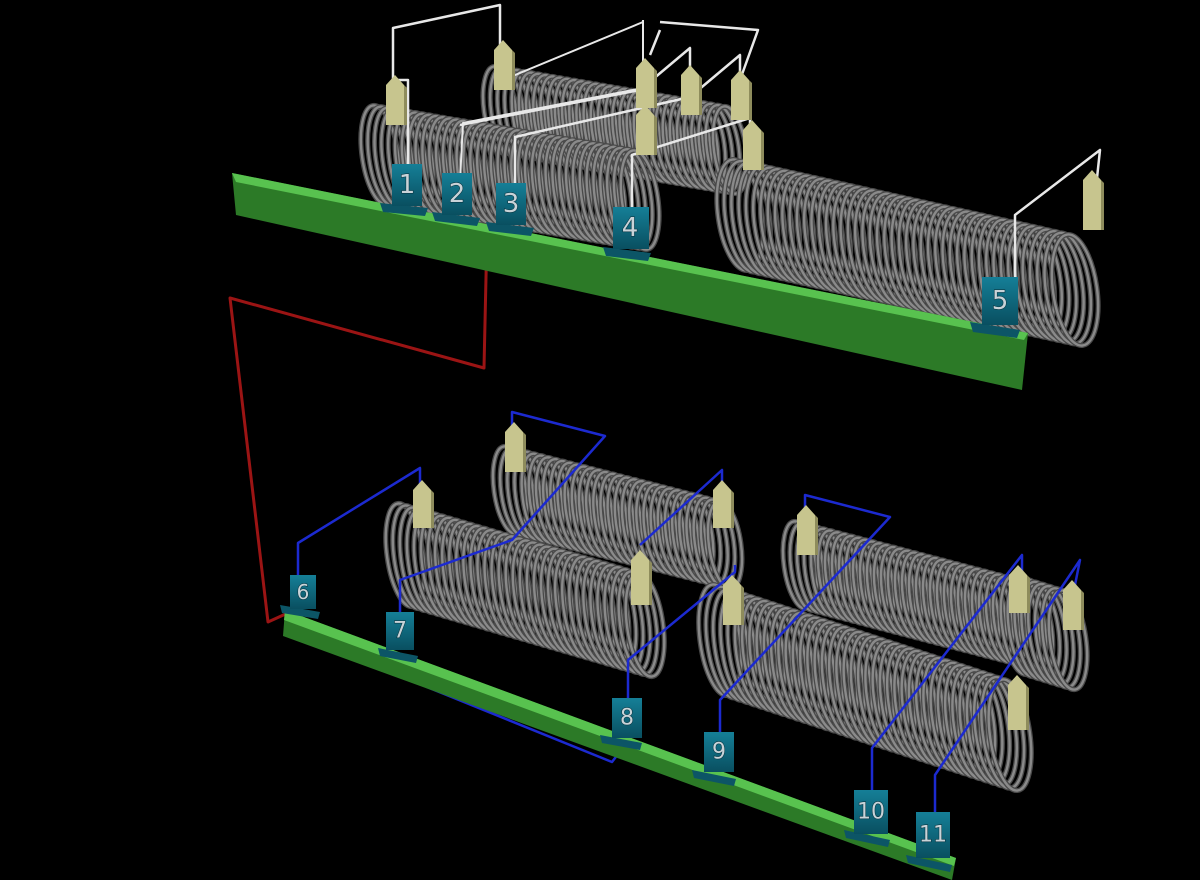 The width and height of the screenshot is (1200, 880). I want to click on terminal-label-6: 6, so click(303, 592).